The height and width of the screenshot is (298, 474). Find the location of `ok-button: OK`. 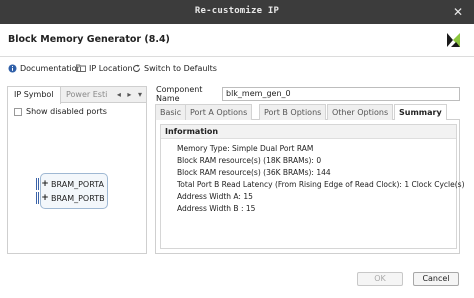

ok-button: OK is located at coordinates (380, 279).